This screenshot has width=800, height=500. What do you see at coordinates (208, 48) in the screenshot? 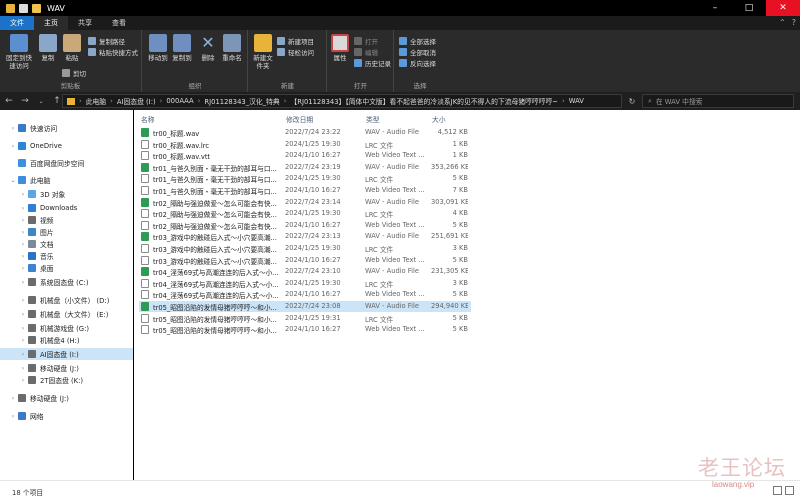
I see `delete-button: ✕ 删除` at bounding box center [208, 48].